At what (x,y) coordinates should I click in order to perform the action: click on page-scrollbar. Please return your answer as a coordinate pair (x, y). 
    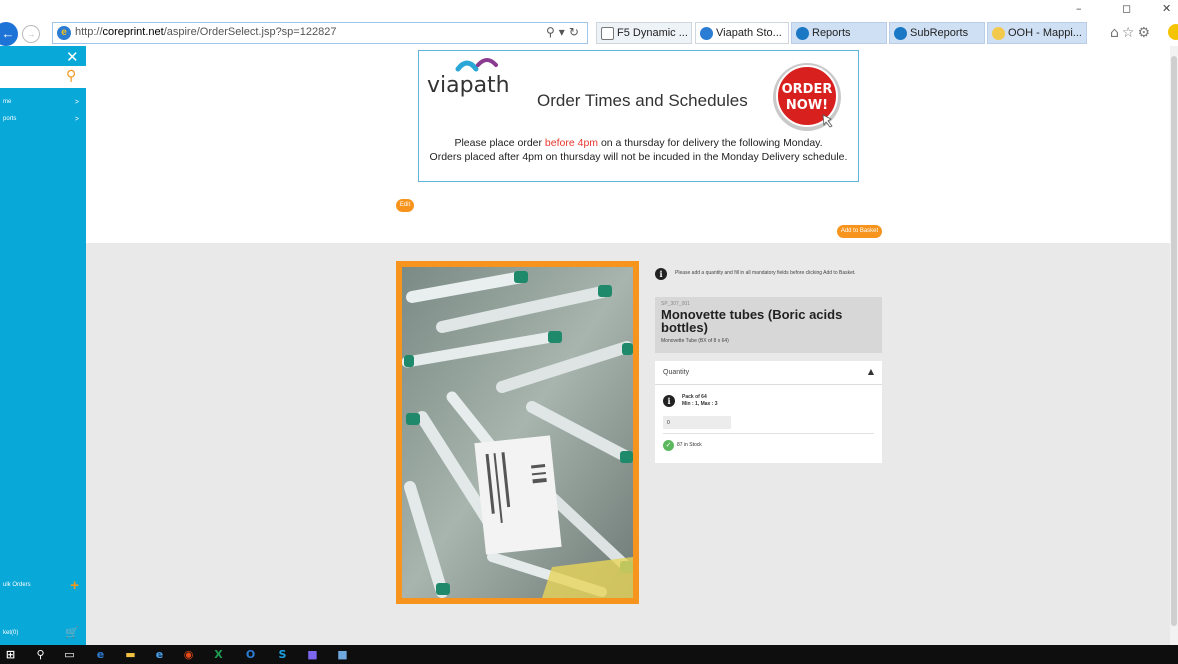
    Looking at the image, I should click on (1174, 345).